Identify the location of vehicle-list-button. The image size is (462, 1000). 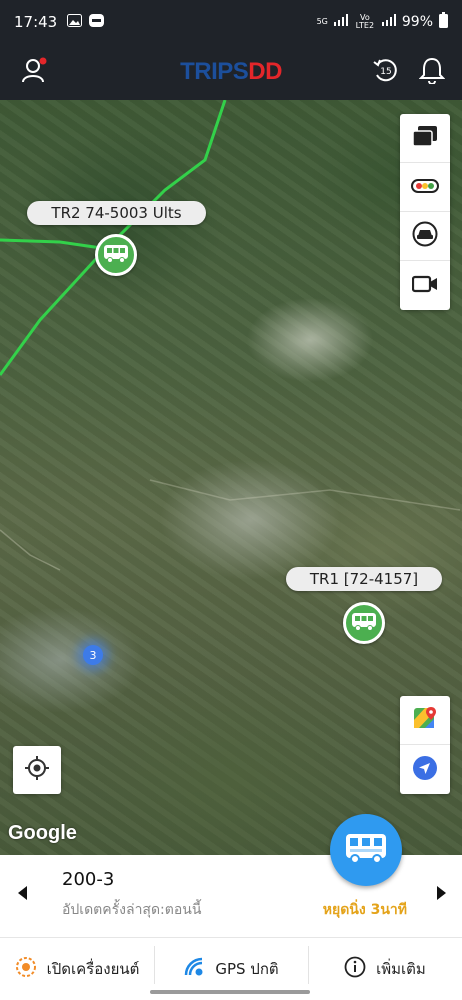
(366, 850).